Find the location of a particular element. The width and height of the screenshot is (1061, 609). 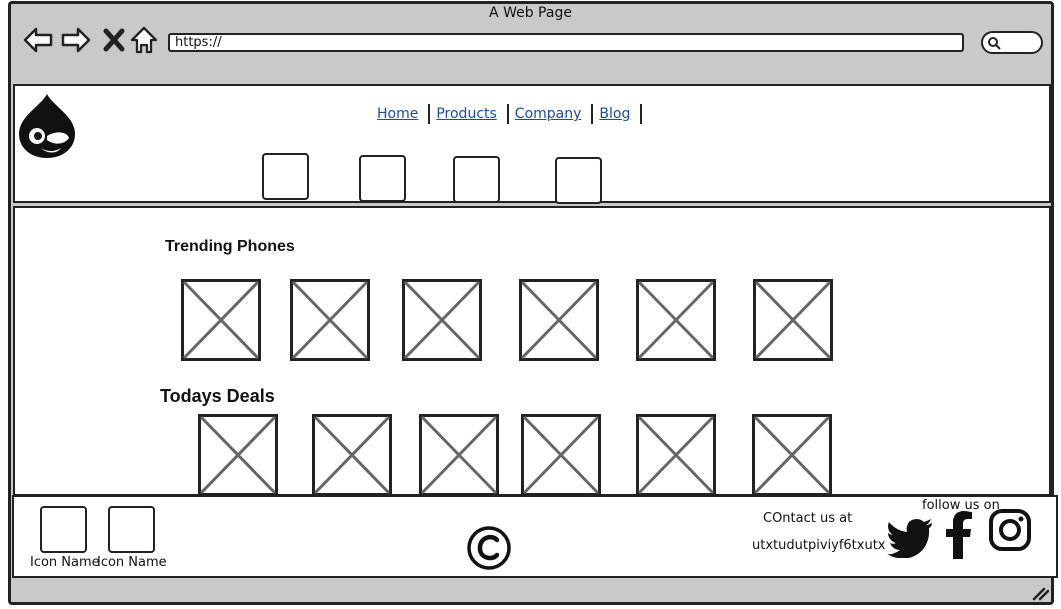

search-icon is located at coordinates (994, 43).